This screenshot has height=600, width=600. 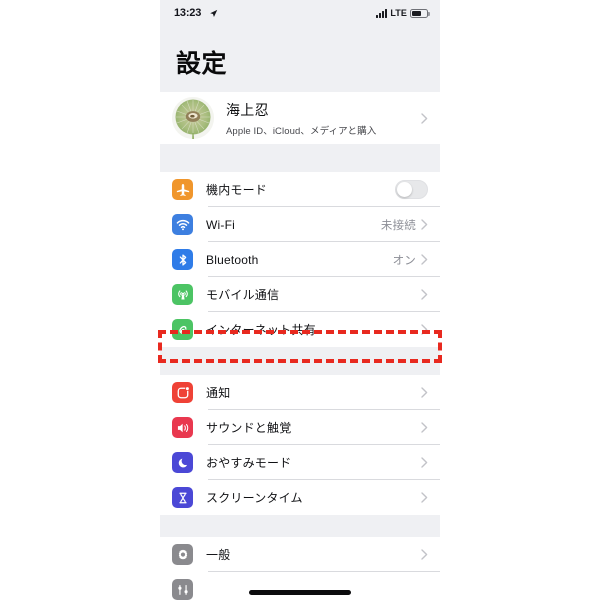 I want to click on apple-id-row: 海上忍 Apple ID、iCloud、メディアと購入, so click(x=300, y=118).